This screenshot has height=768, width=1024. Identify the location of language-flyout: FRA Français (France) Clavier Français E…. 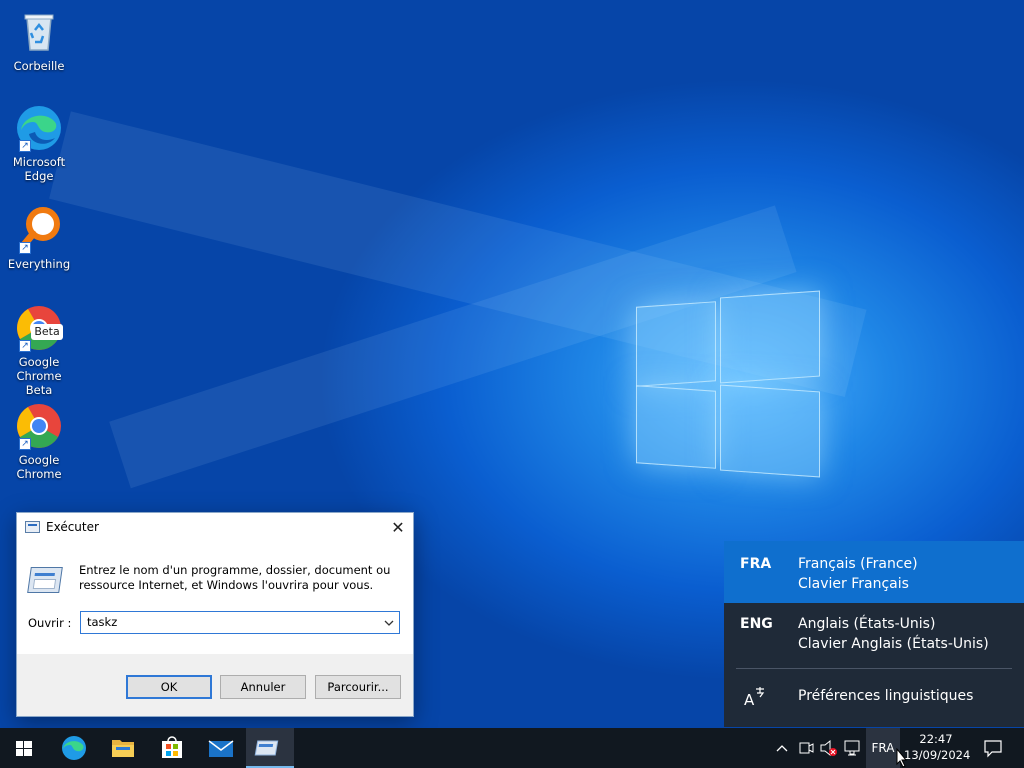
(874, 634).